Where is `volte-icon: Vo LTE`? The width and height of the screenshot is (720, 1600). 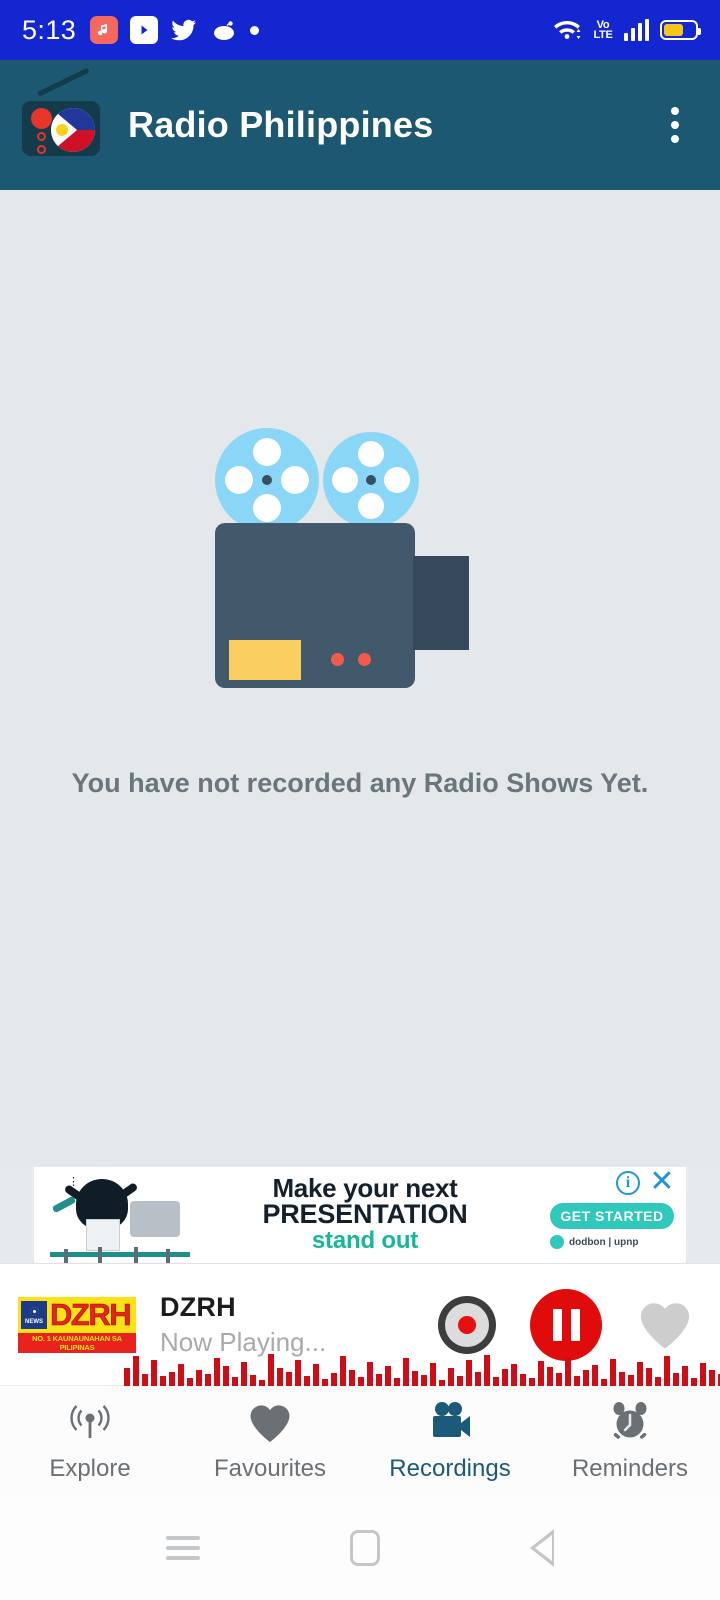
volte-icon: Vo LTE is located at coordinates (603, 30).